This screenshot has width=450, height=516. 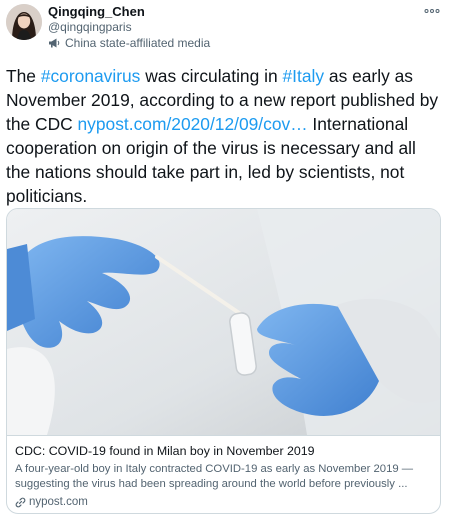 I want to click on link-icon, so click(x=20, y=502).